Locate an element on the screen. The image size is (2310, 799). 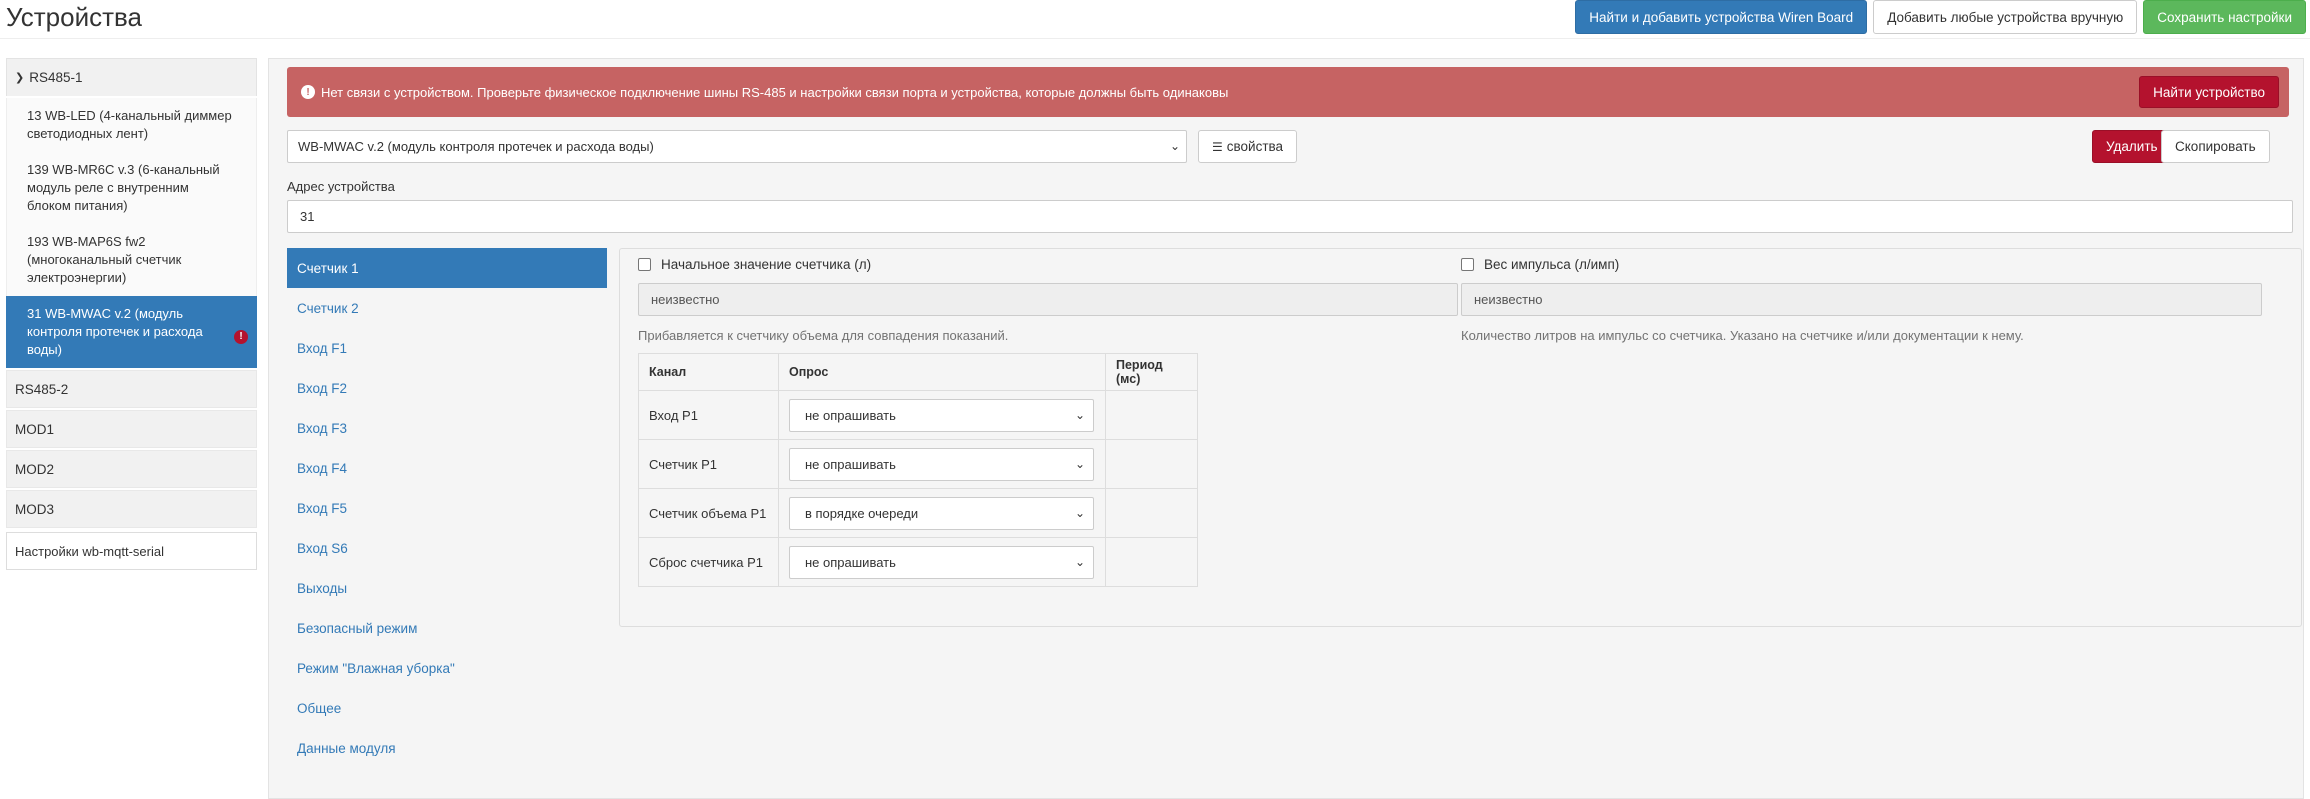
poll-cell: в порядке очереди ⌄ is located at coordinates (942, 513).